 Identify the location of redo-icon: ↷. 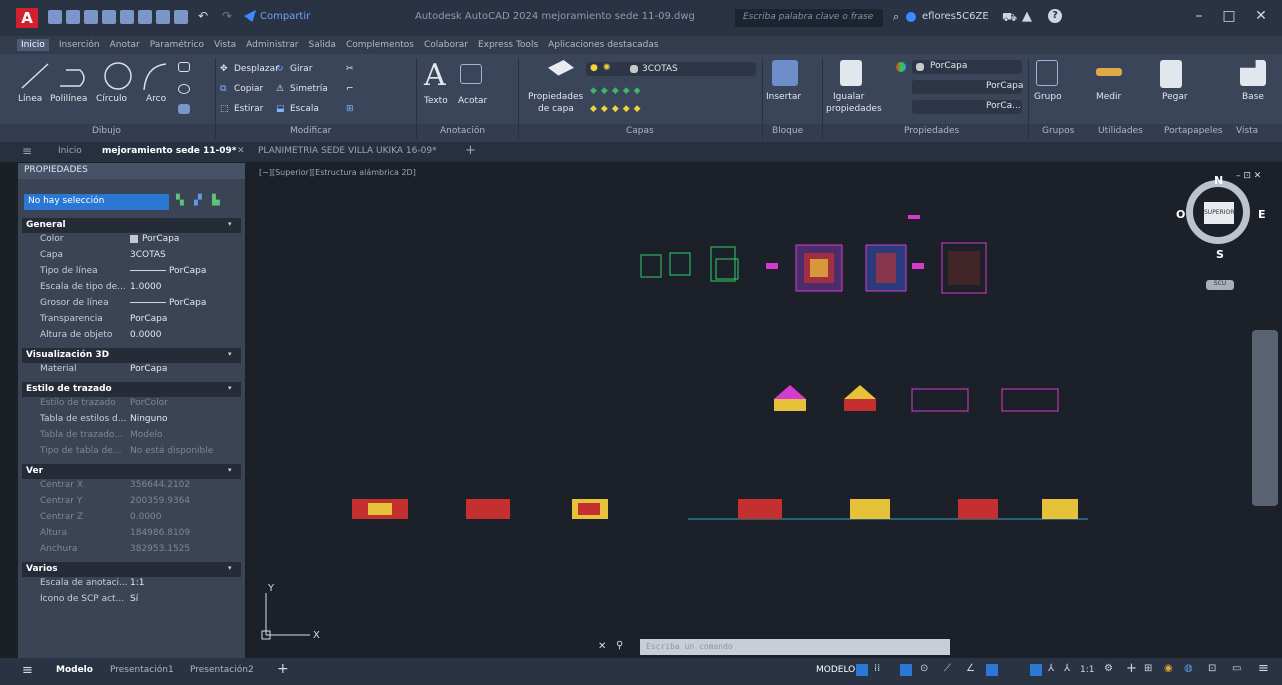
(227, 16).